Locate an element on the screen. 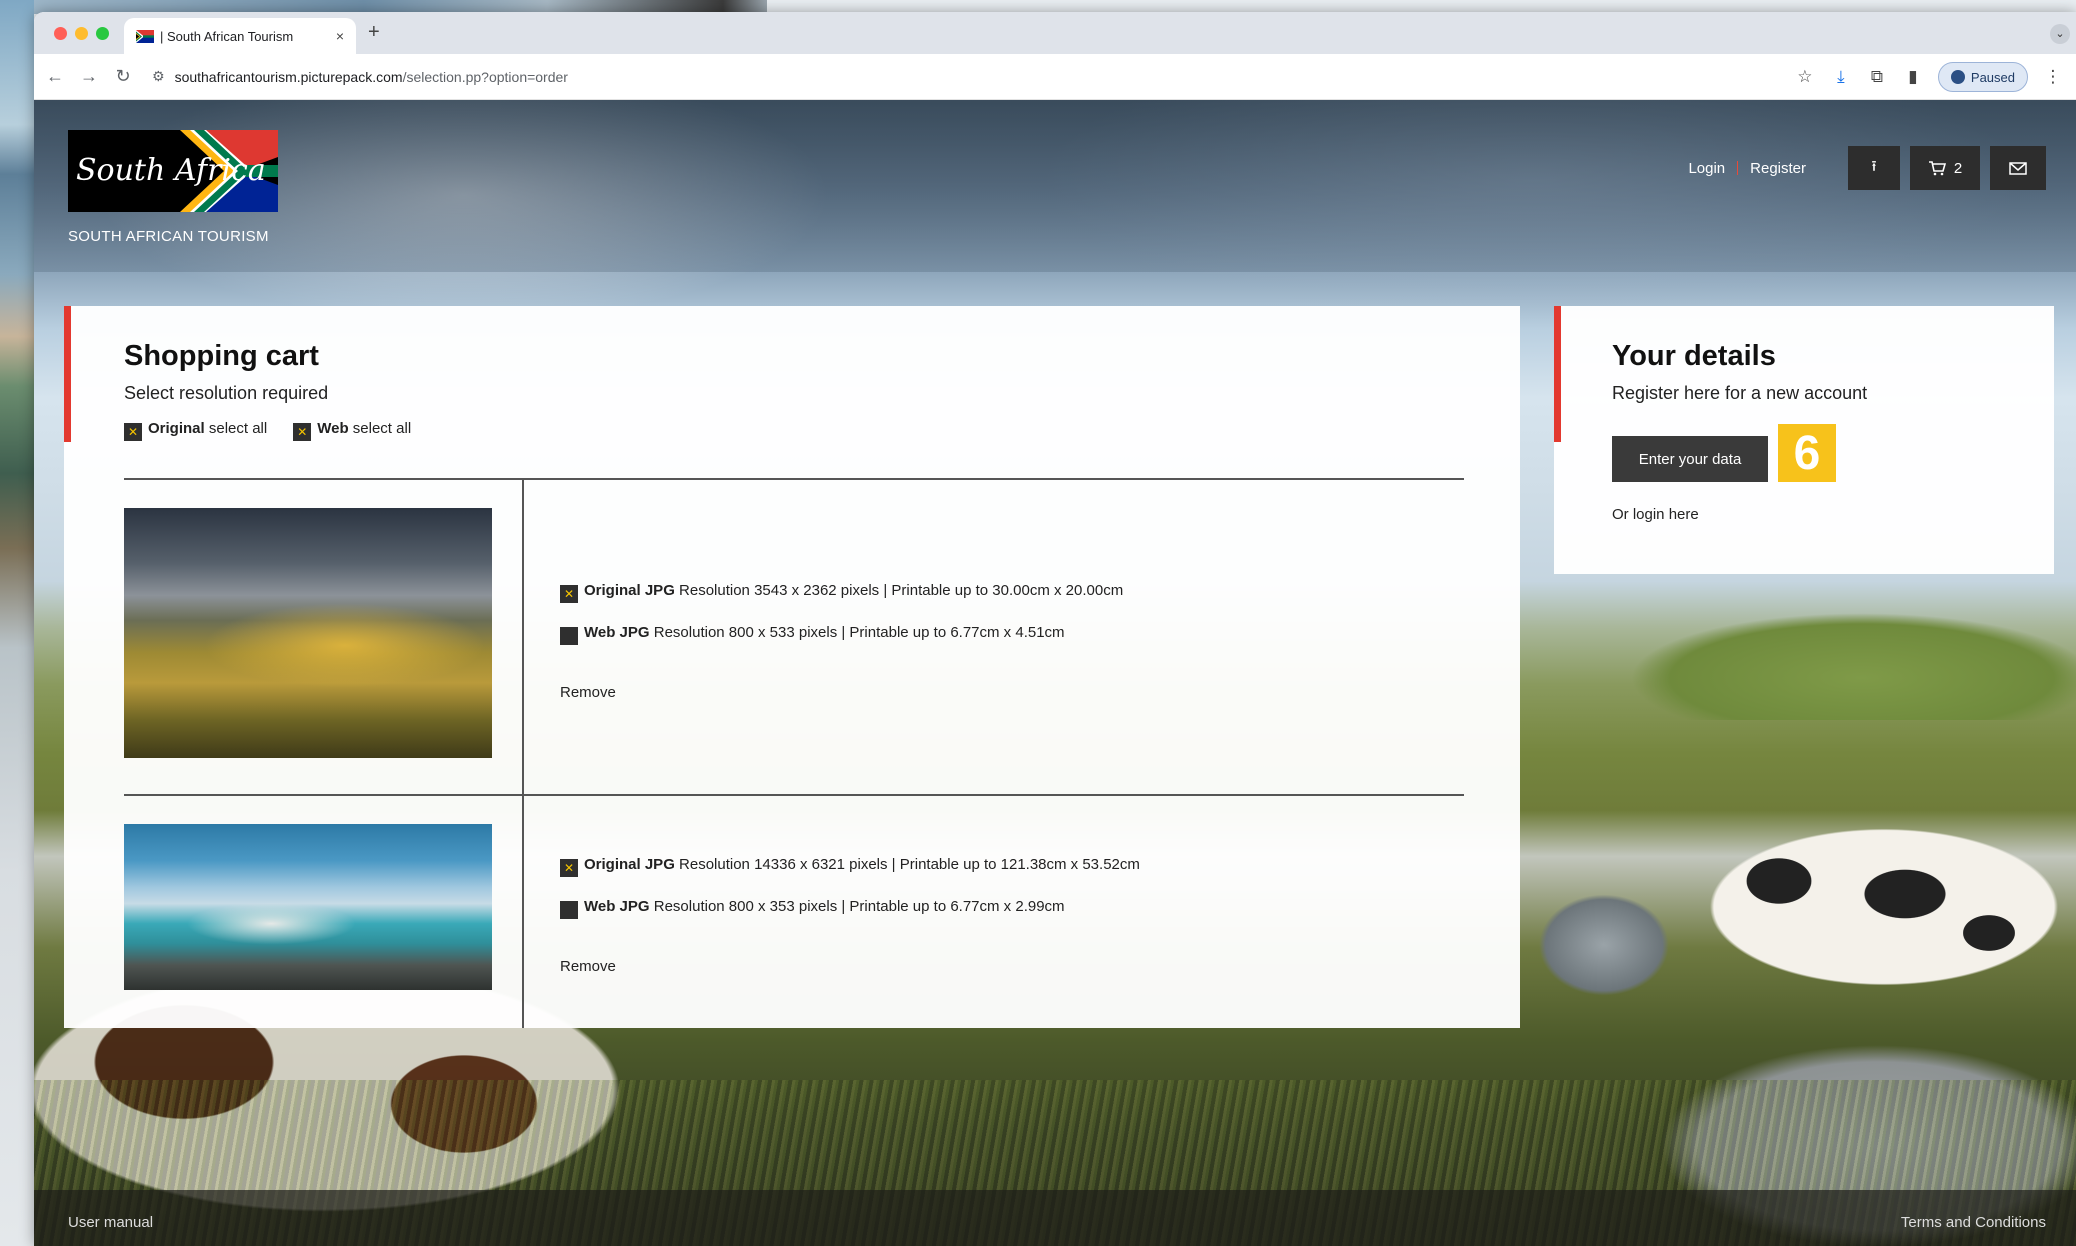  tab-close-icon: × is located at coordinates (340, 36).